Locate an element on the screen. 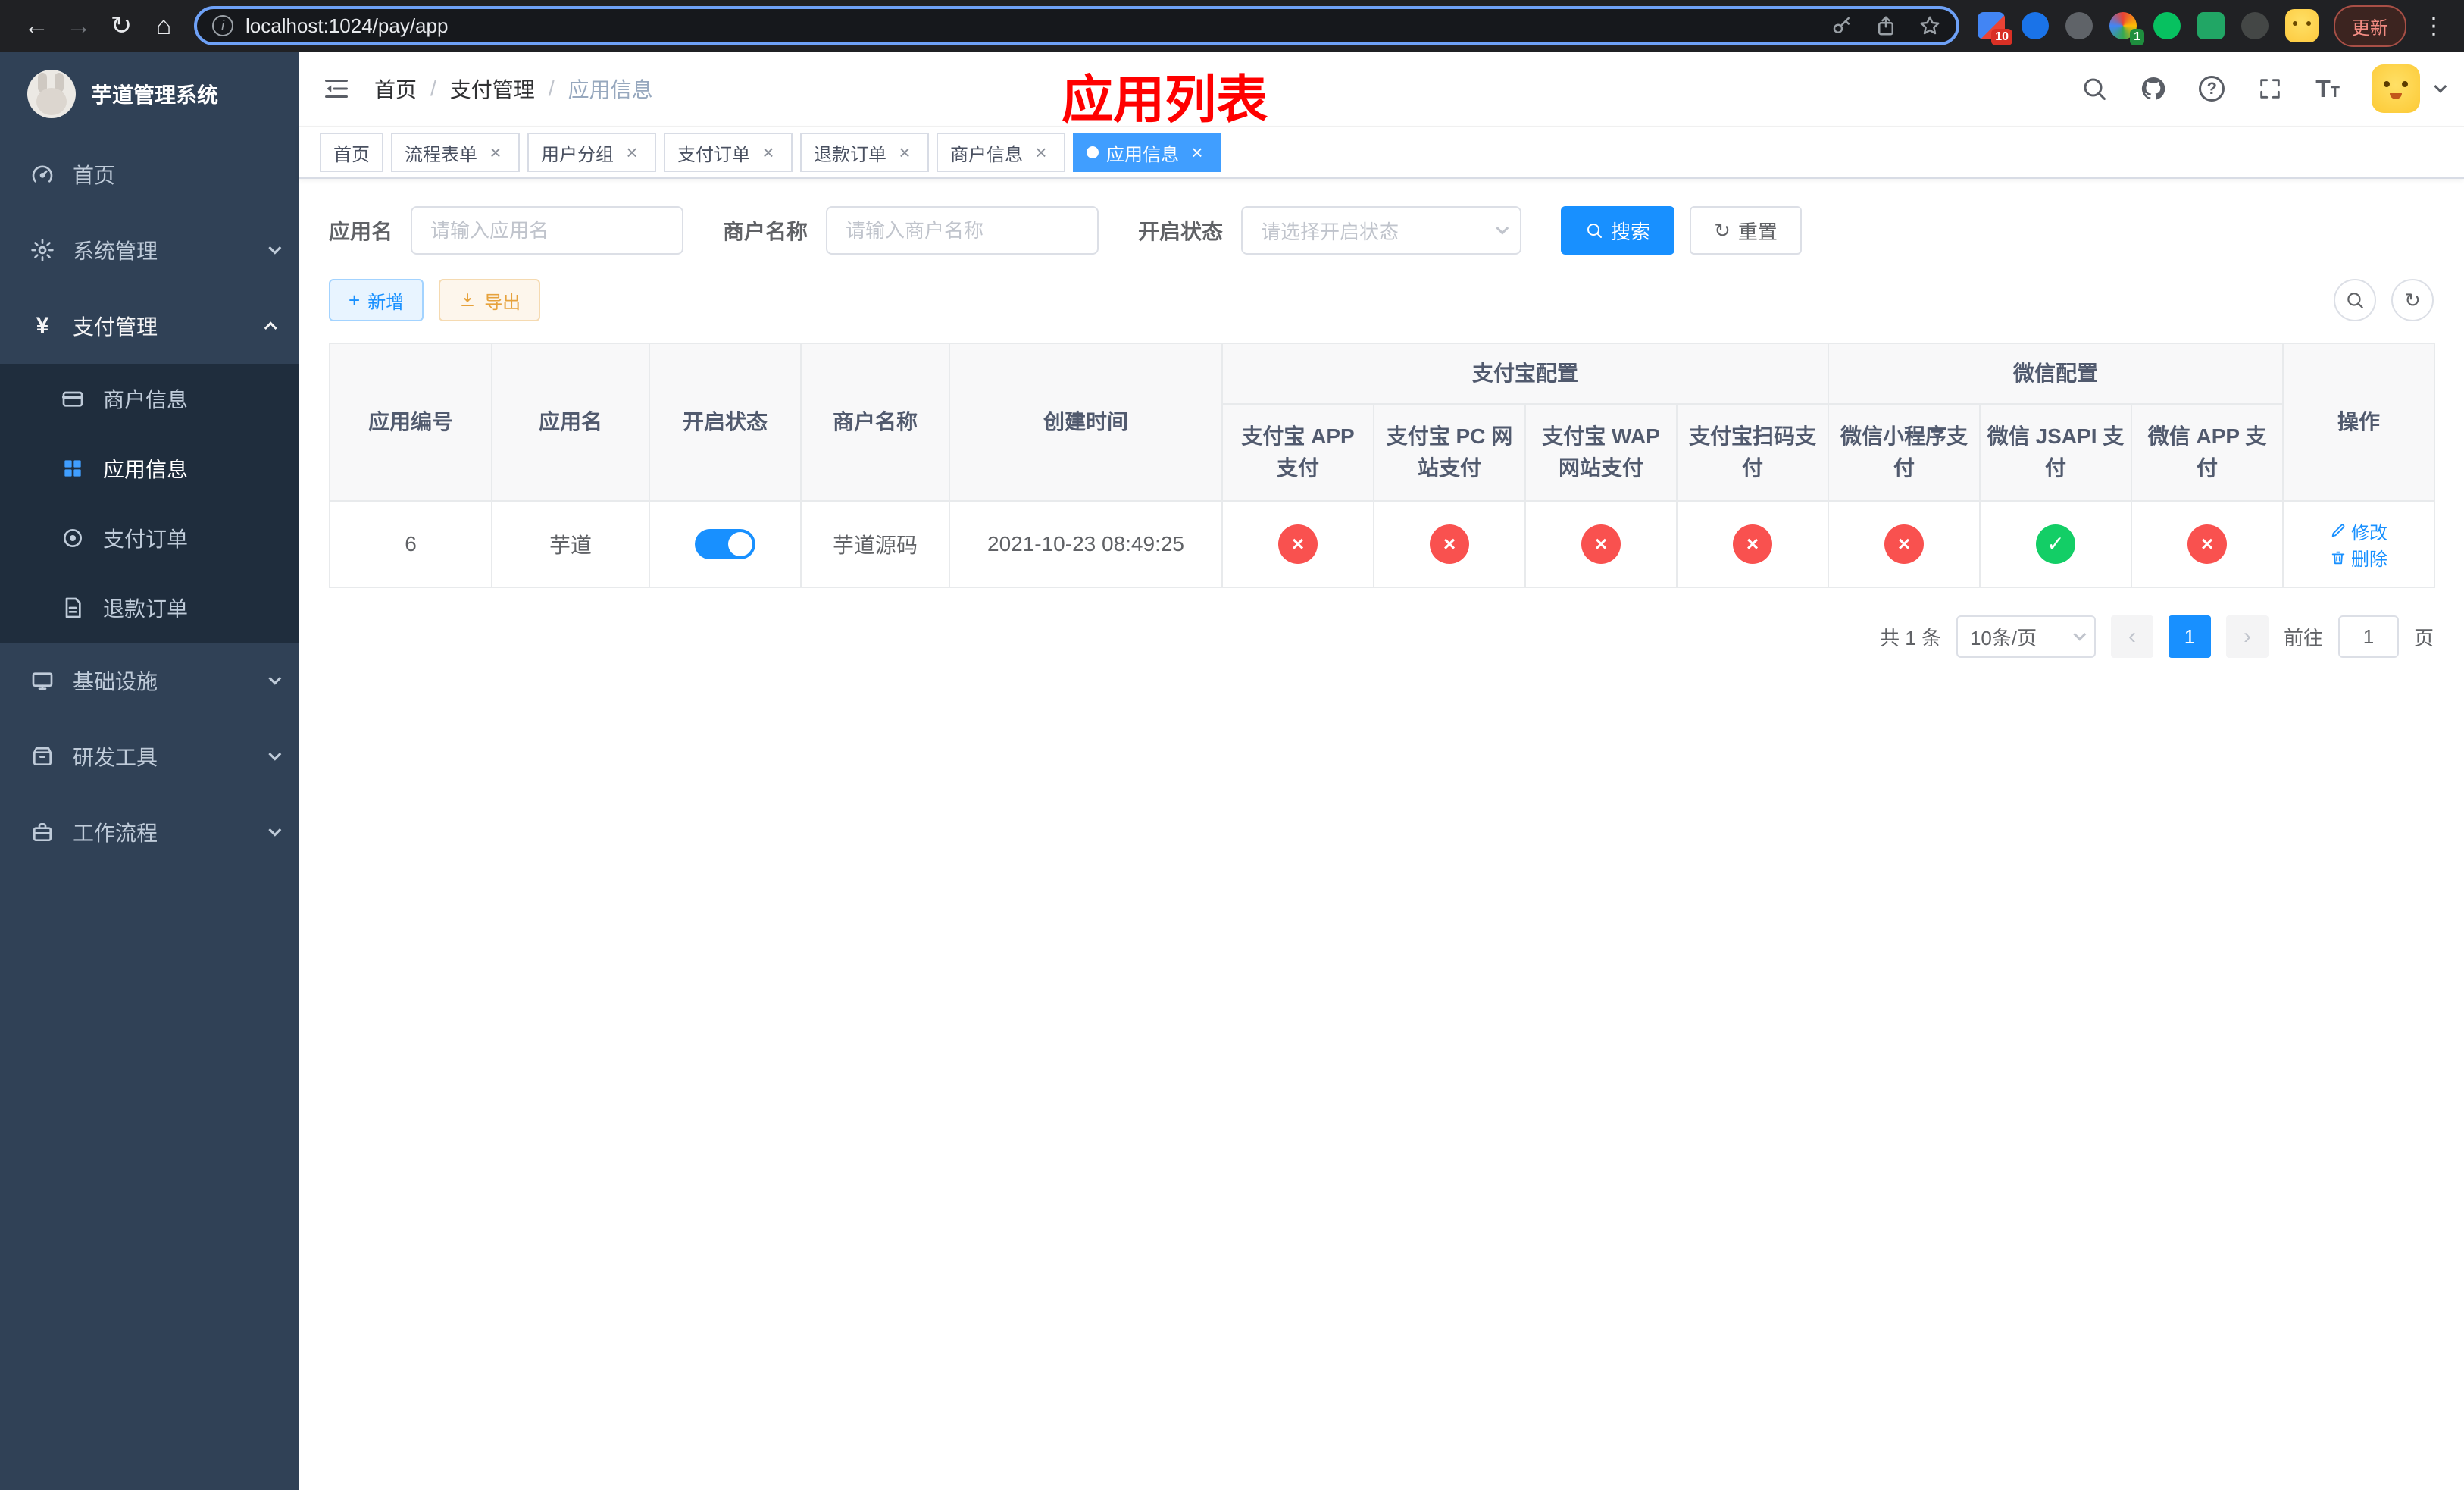 This screenshot has width=2464, height=1490. status-select: 请选择开启状态 is located at coordinates (1381, 230).